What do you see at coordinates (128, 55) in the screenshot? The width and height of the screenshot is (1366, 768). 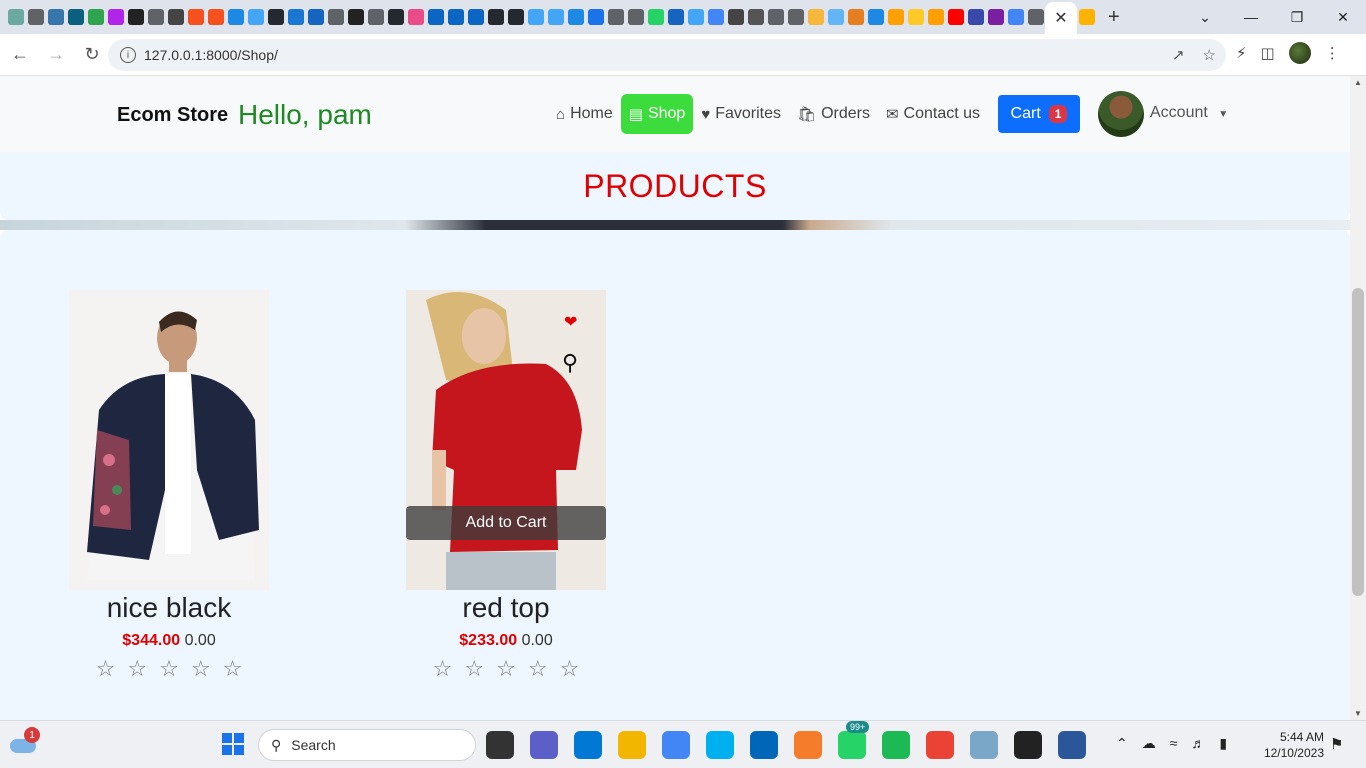 I see `site-info-icon: i` at bounding box center [128, 55].